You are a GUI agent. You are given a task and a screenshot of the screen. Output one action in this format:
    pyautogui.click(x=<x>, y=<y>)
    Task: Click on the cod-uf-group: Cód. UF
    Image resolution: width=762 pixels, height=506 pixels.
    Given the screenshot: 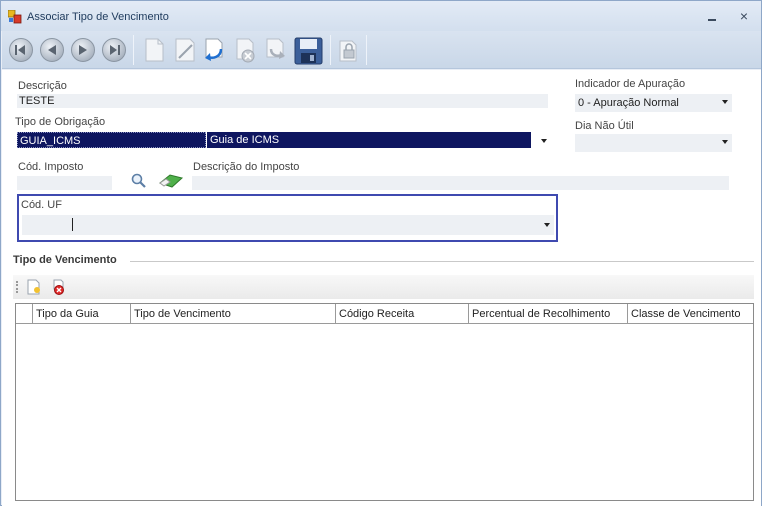 What is the action you would take?
    pyautogui.click(x=287, y=218)
    